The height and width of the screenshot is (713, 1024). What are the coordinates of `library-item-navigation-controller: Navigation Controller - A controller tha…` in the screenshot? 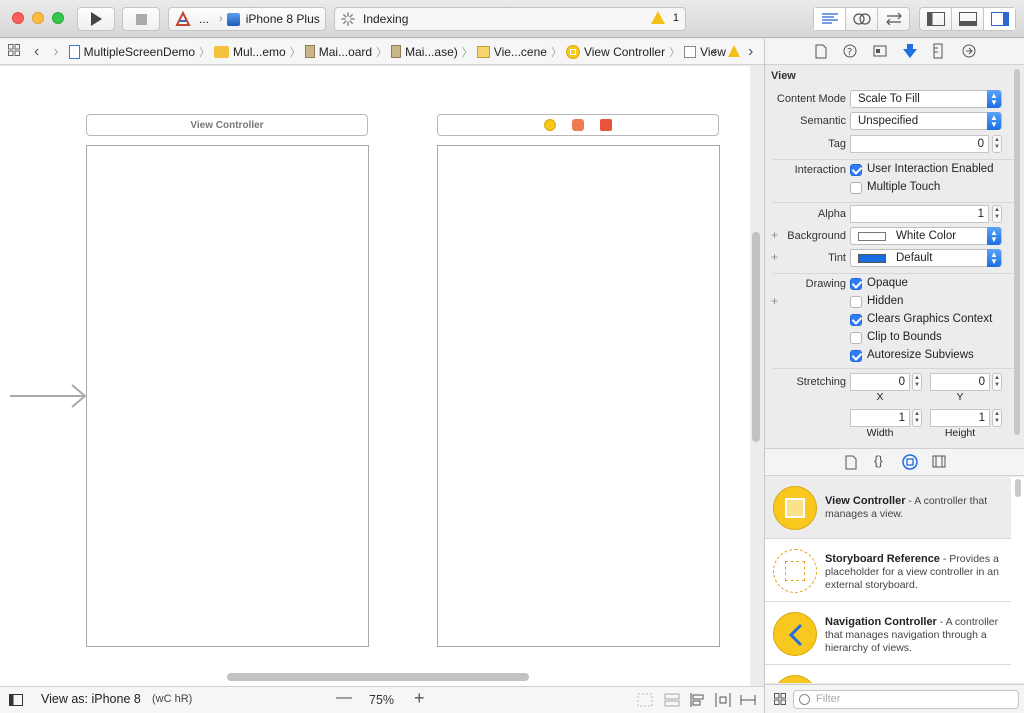 It's located at (888, 634).